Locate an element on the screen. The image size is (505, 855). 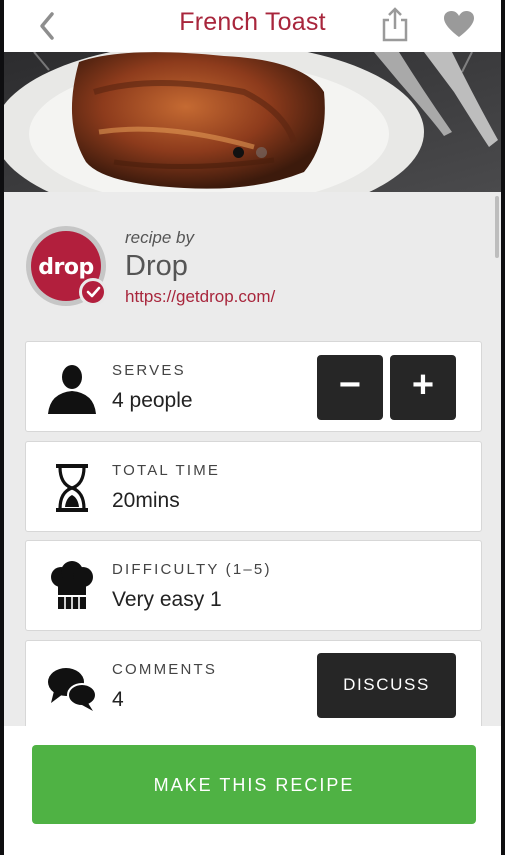
make-this-recipe-label: MAKE THIS RECIPE is located at coordinates (254, 785).